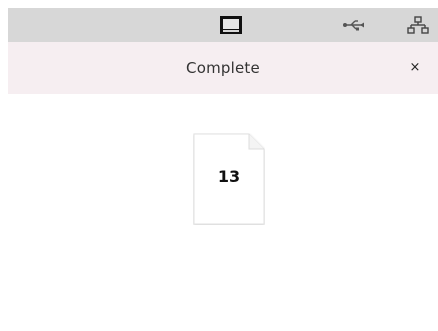 Image resolution: width=438 pixels, height=331 pixels. Describe the element at coordinates (418, 25) in the screenshot. I see `network-icon` at that location.